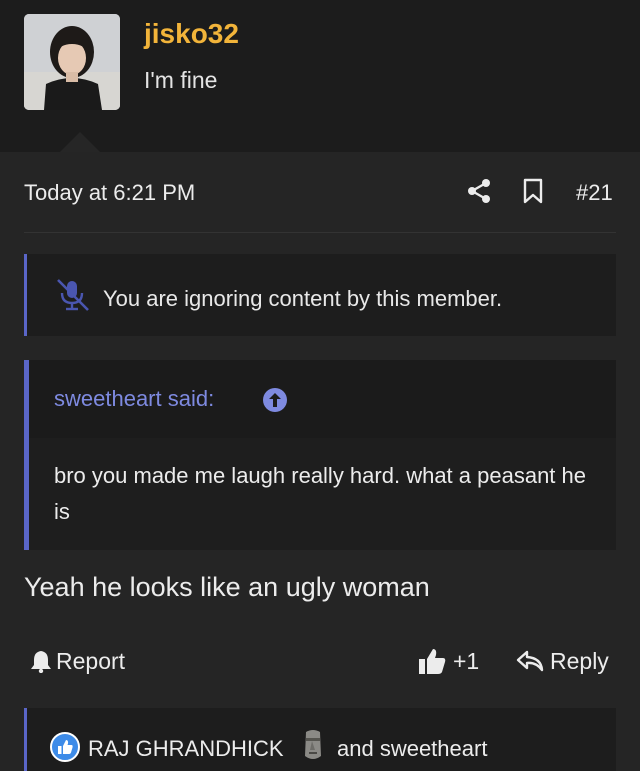 The image size is (640, 771). What do you see at coordinates (181, 80) in the screenshot?
I see `user-title: I'm fine` at bounding box center [181, 80].